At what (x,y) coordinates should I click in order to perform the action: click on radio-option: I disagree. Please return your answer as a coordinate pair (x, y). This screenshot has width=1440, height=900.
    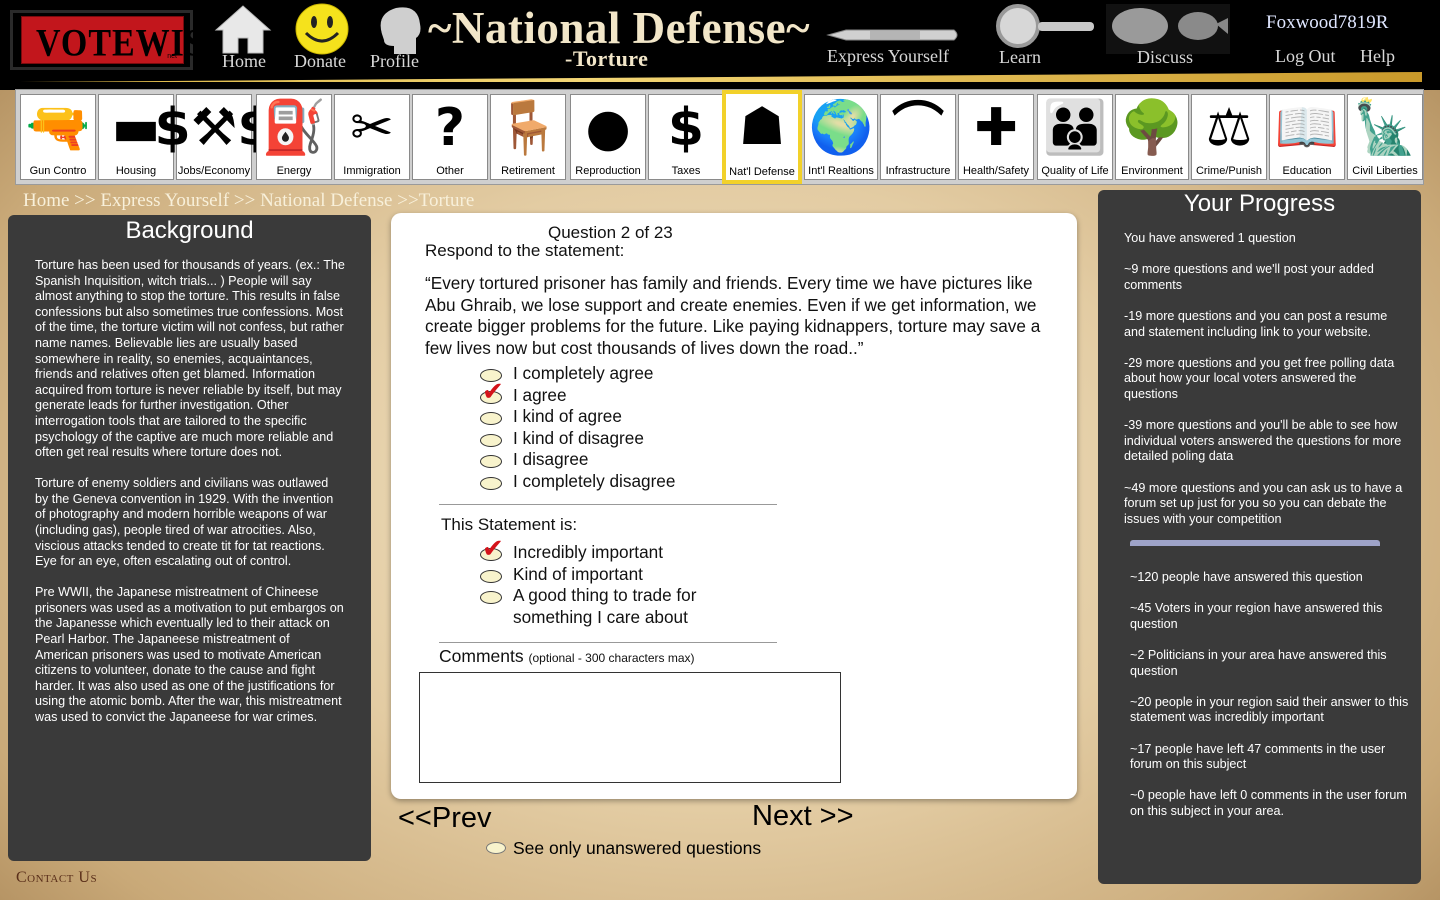
    Looking at the image, I should click on (577, 460).